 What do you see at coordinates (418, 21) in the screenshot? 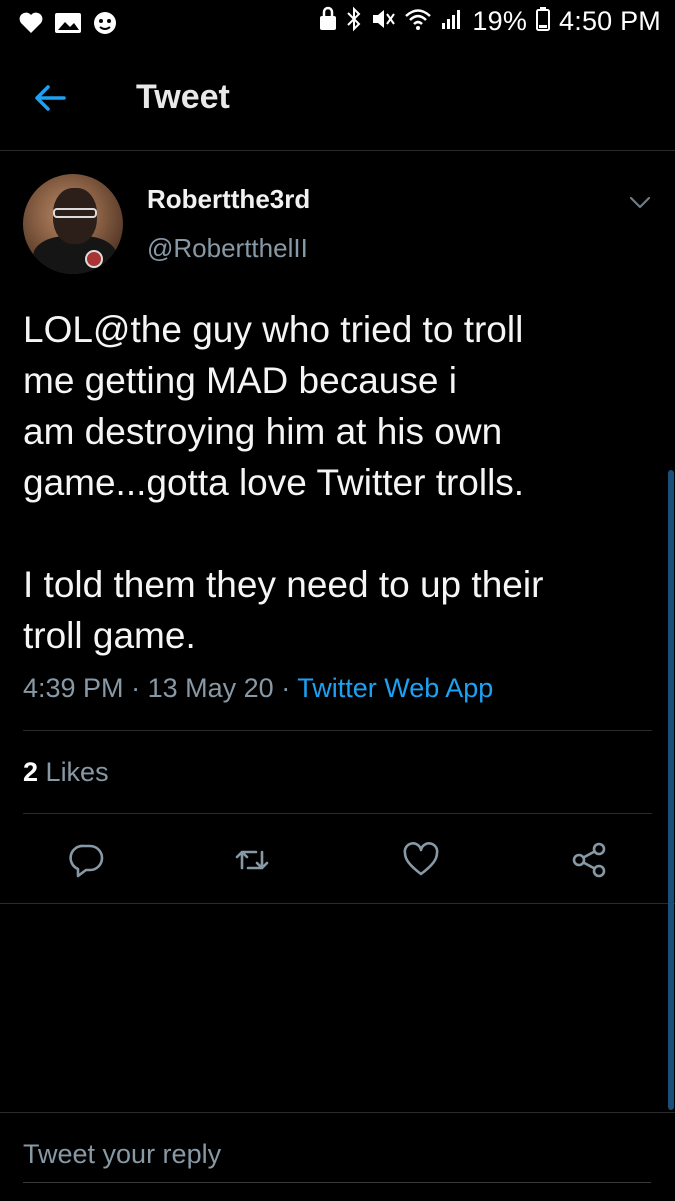
I see `wifi-icon` at bounding box center [418, 21].